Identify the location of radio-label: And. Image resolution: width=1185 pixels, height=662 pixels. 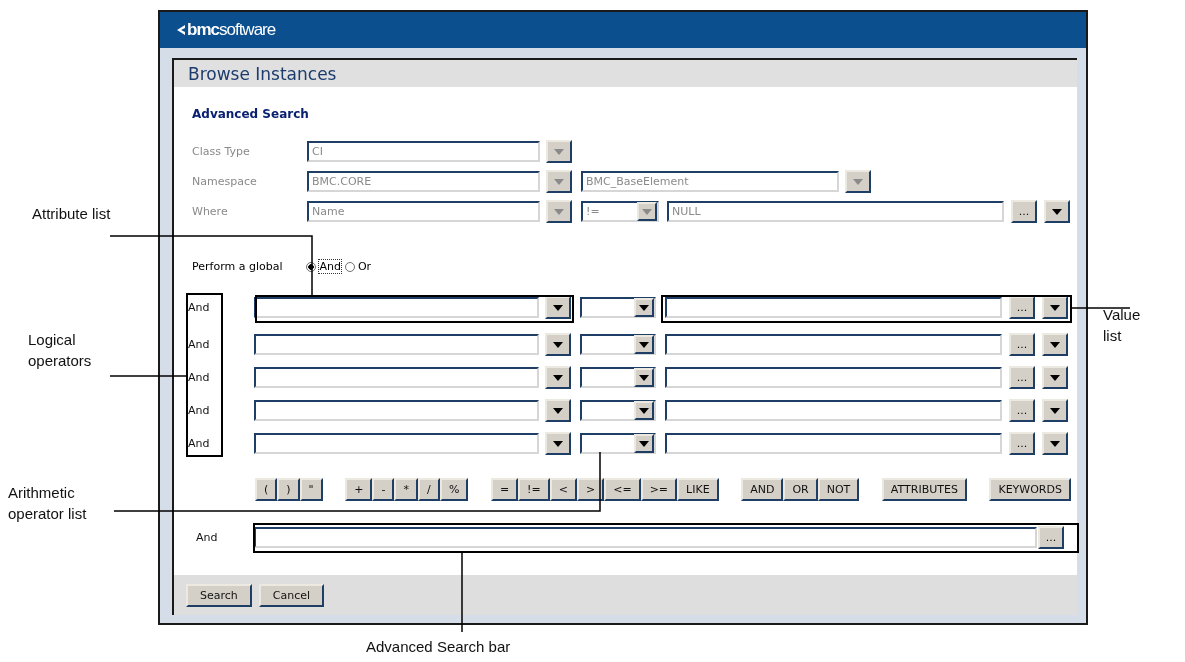
(330, 266).